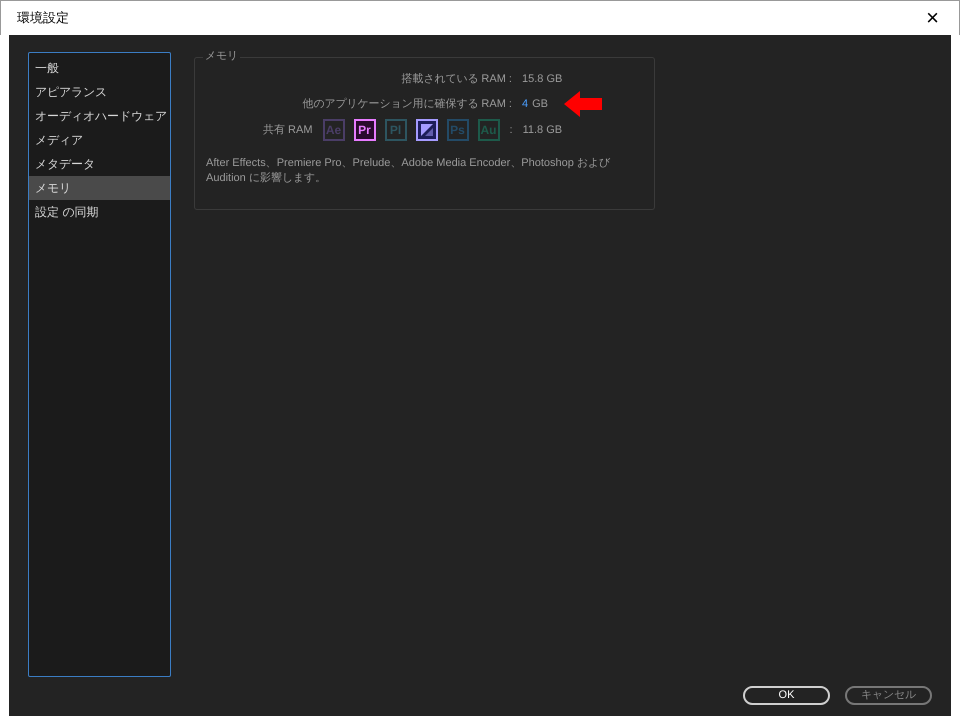  What do you see at coordinates (540, 104) in the screenshot?
I see `reserved-ram-unit: GB` at bounding box center [540, 104].